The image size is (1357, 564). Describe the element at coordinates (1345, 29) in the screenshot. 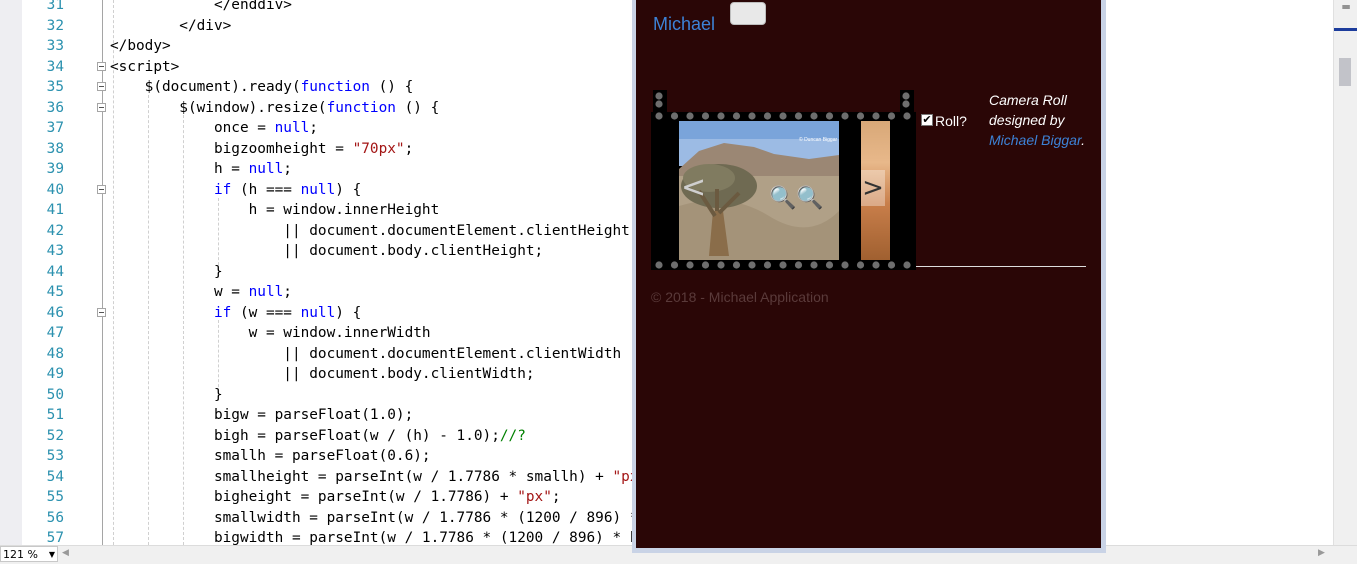

I see `scroll-marker` at that location.